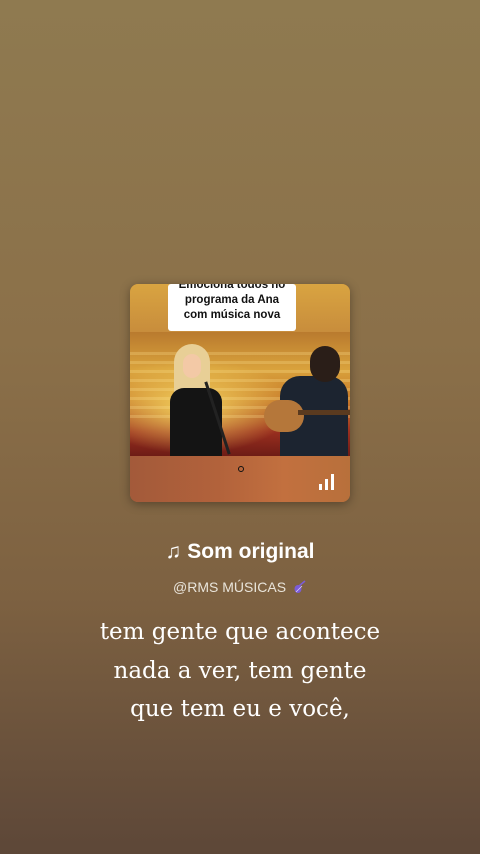 The image size is (480, 854). I want to click on author-handle: @RMS MÚSICAS, so click(230, 587).